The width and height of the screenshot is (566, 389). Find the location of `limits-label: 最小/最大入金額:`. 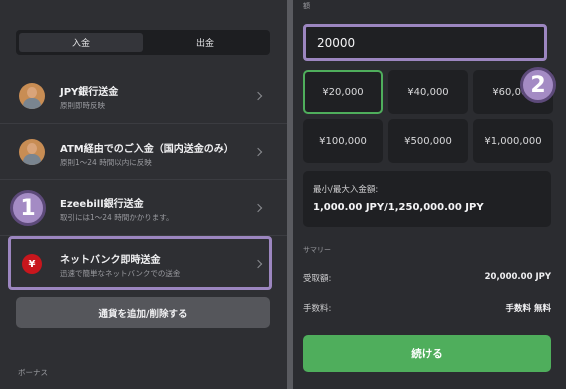

limits-label: 最小/最大入金額: is located at coordinates (346, 190).